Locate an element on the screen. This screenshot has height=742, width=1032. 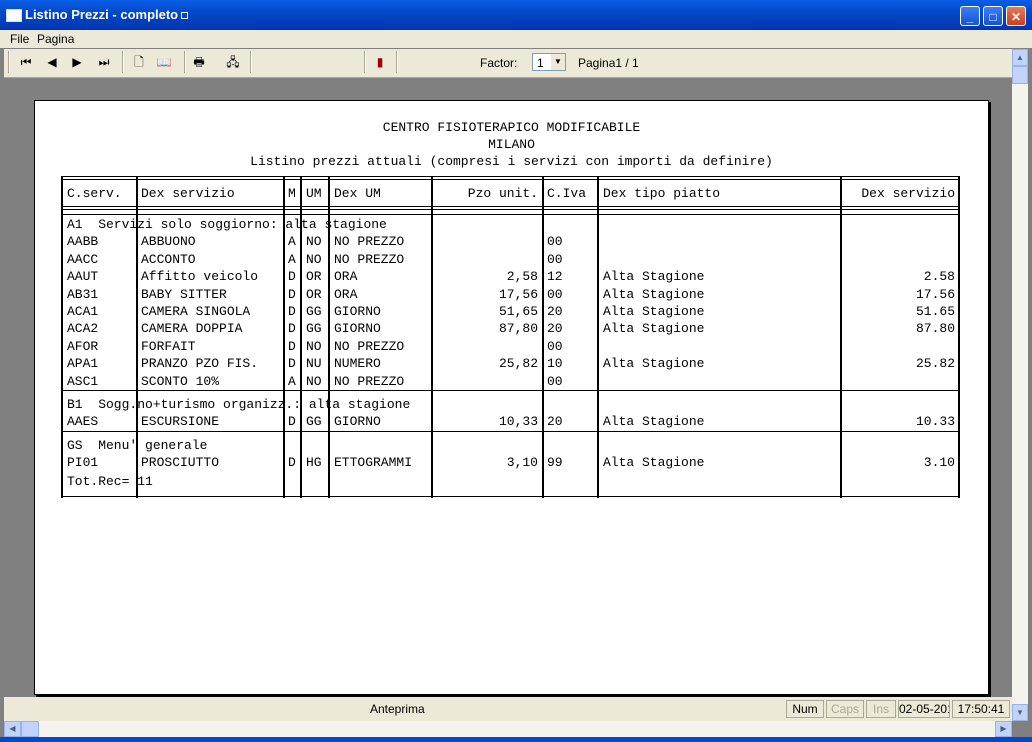
table-cell: Affitto veicolo is located at coordinates (200, 277).